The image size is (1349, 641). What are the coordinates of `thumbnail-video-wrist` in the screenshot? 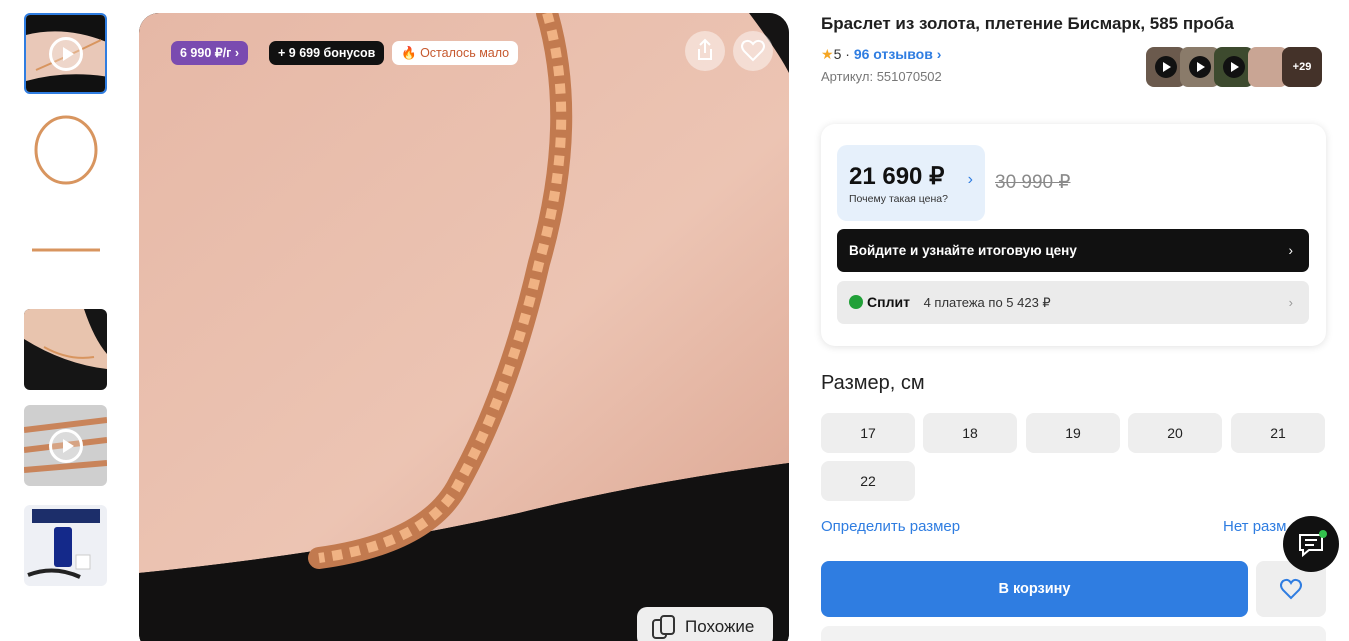 It's located at (65, 53).